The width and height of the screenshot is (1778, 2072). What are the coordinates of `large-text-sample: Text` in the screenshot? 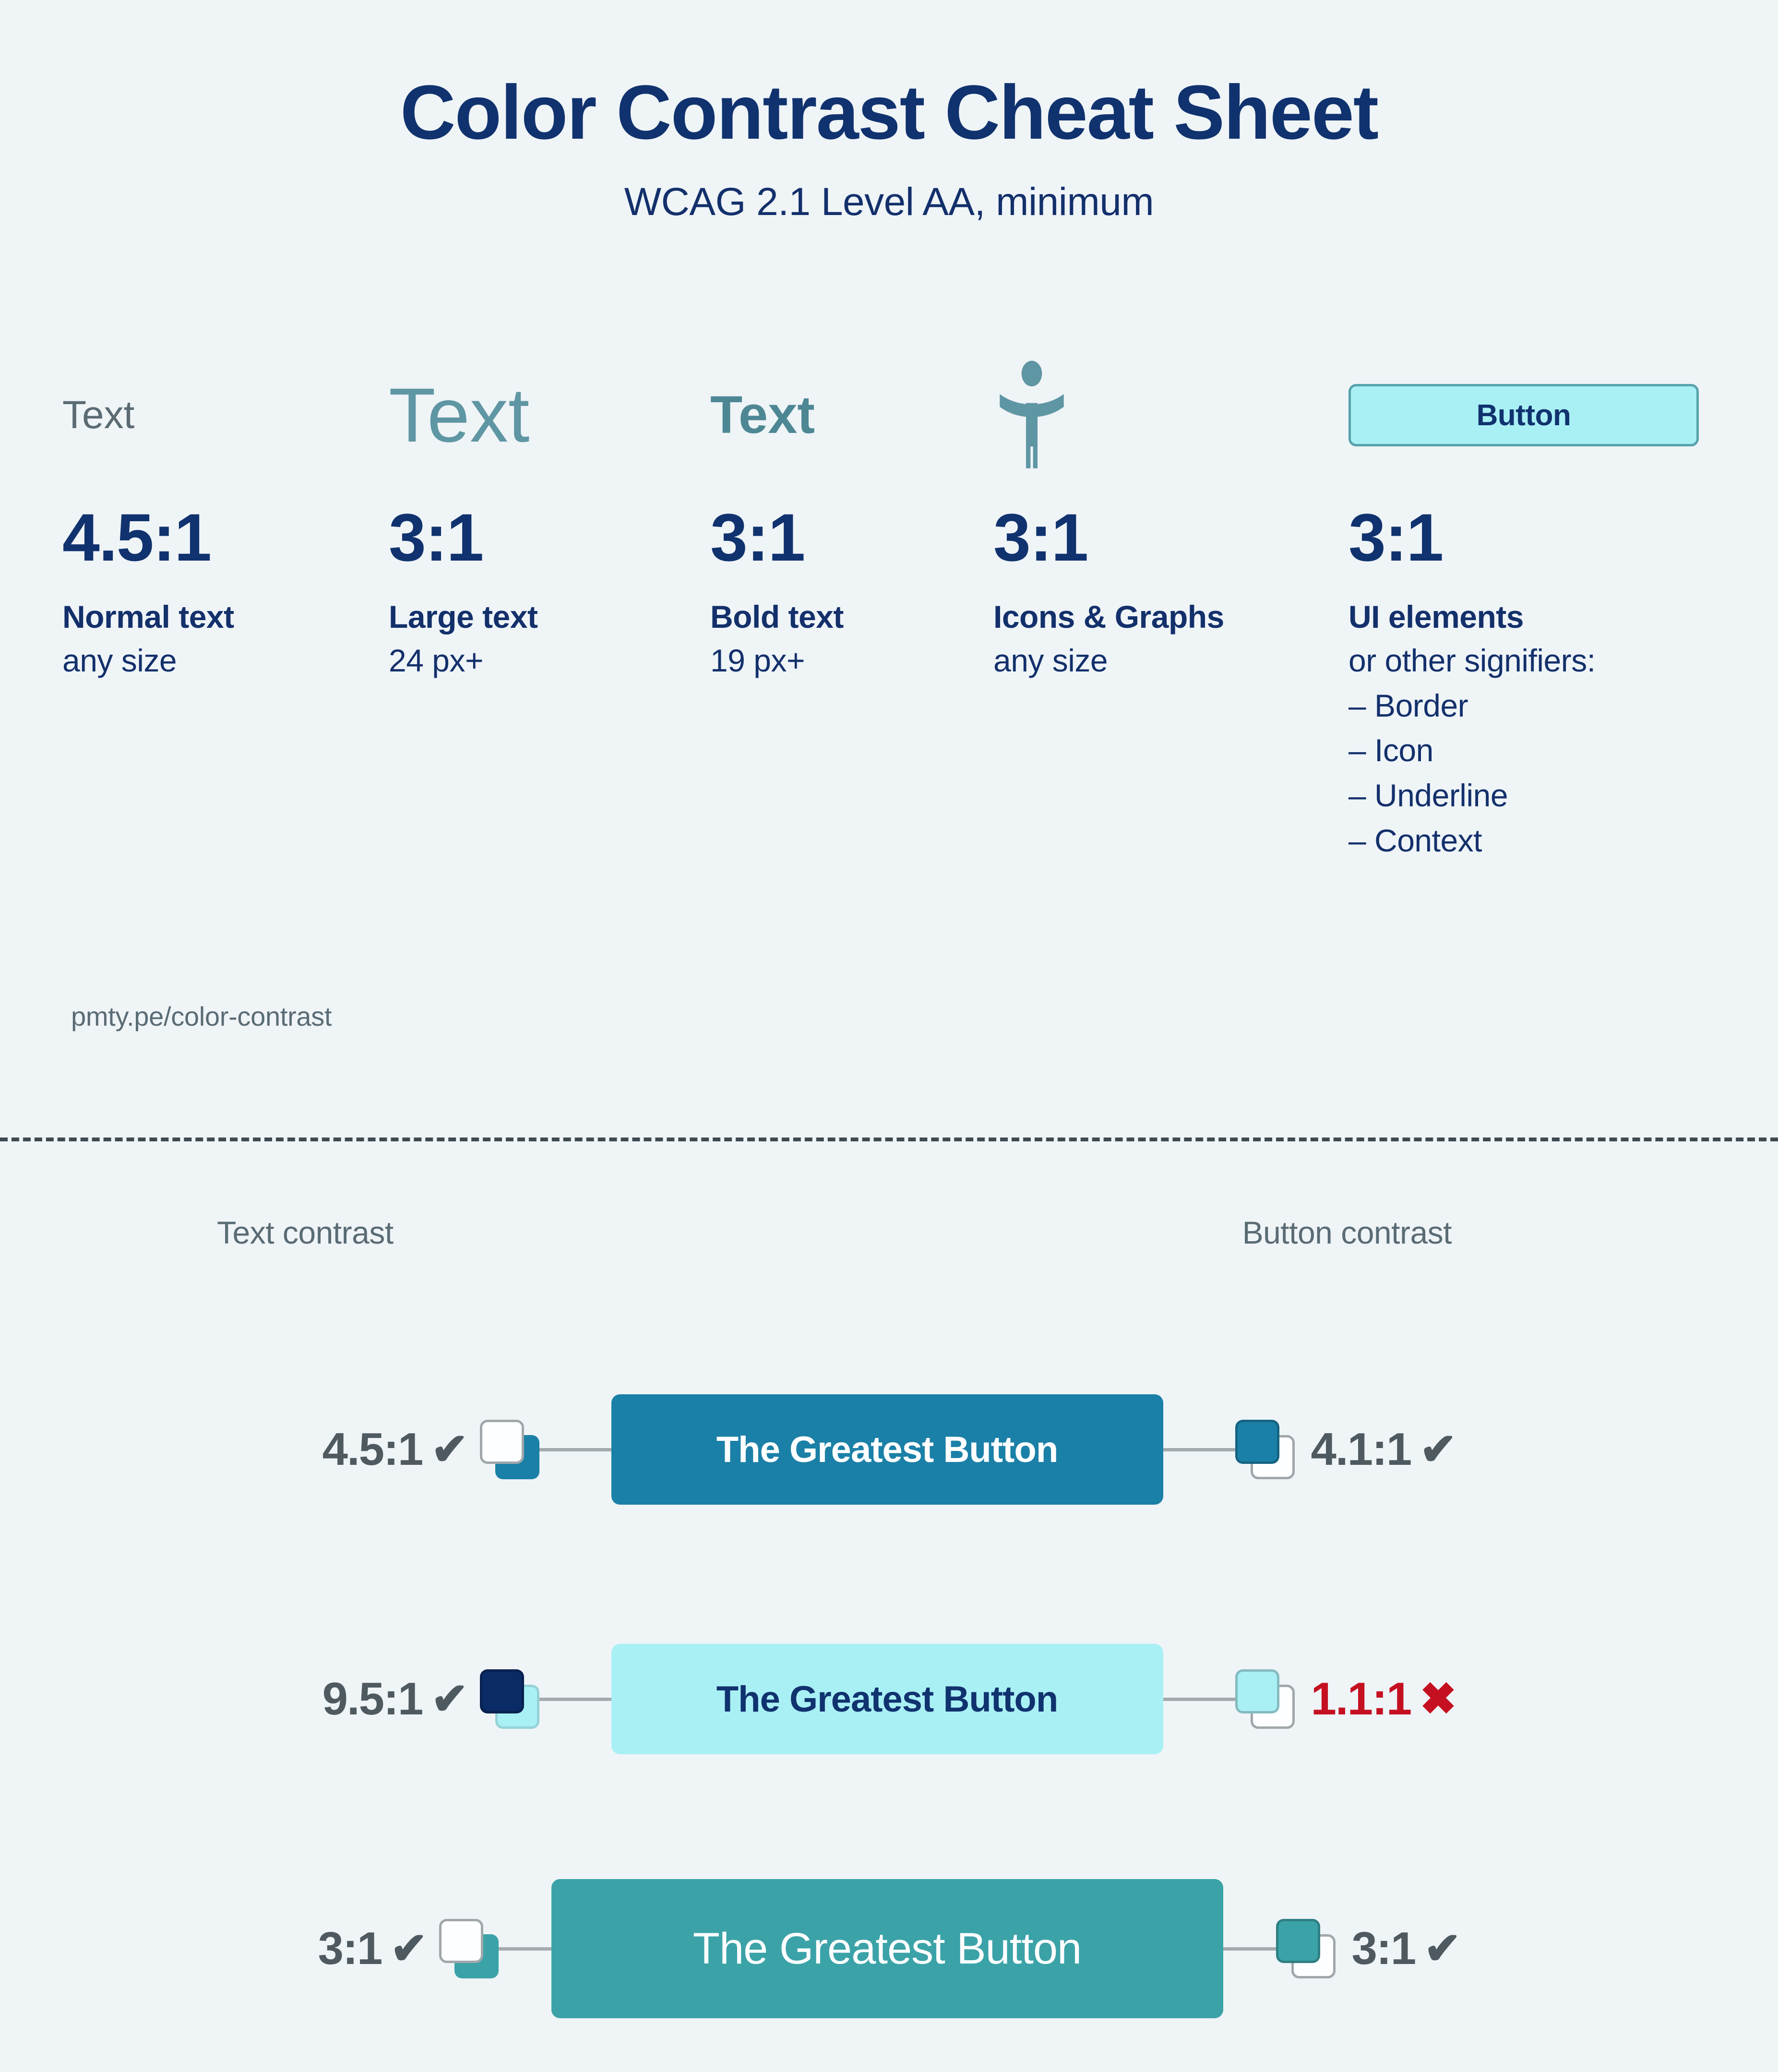 It's located at (460, 415).